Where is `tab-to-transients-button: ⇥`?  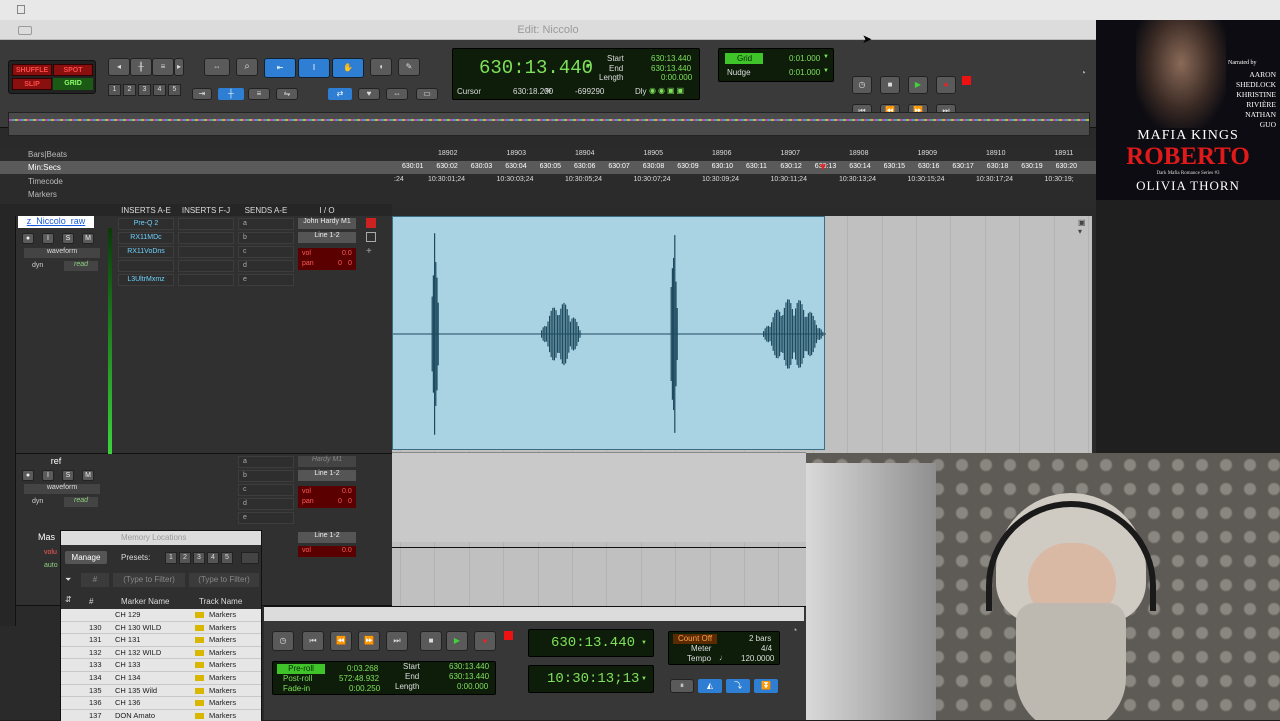
tab-to-transients-button: ⇥ is located at coordinates (202, 94).